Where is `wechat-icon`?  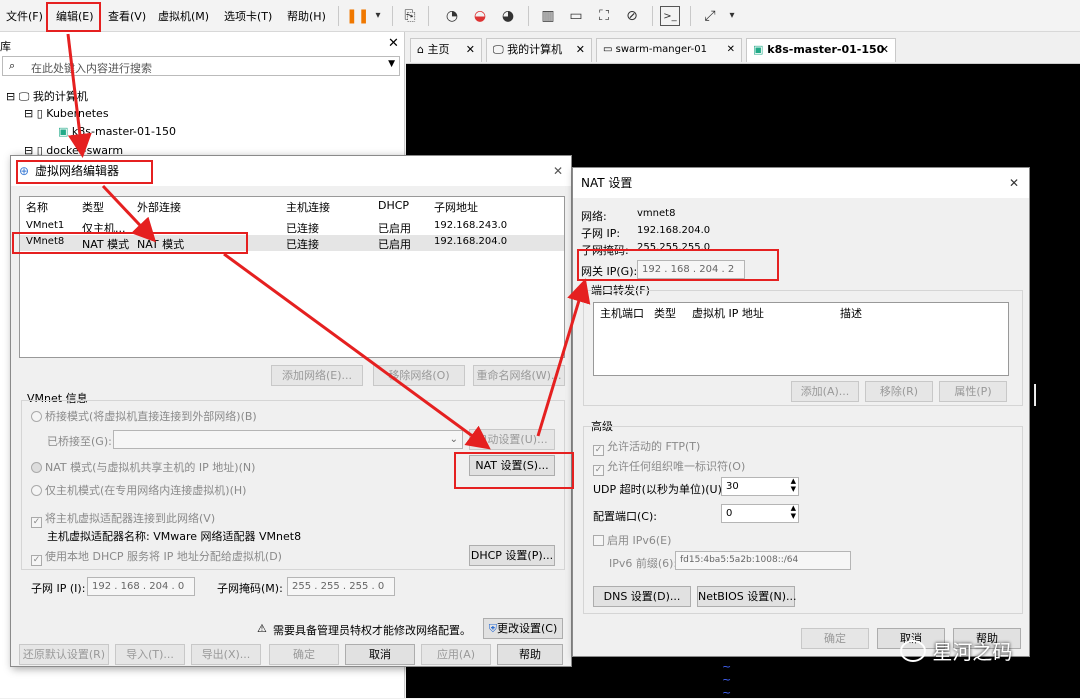
wechat-icon is located at coordinates (913, 651).